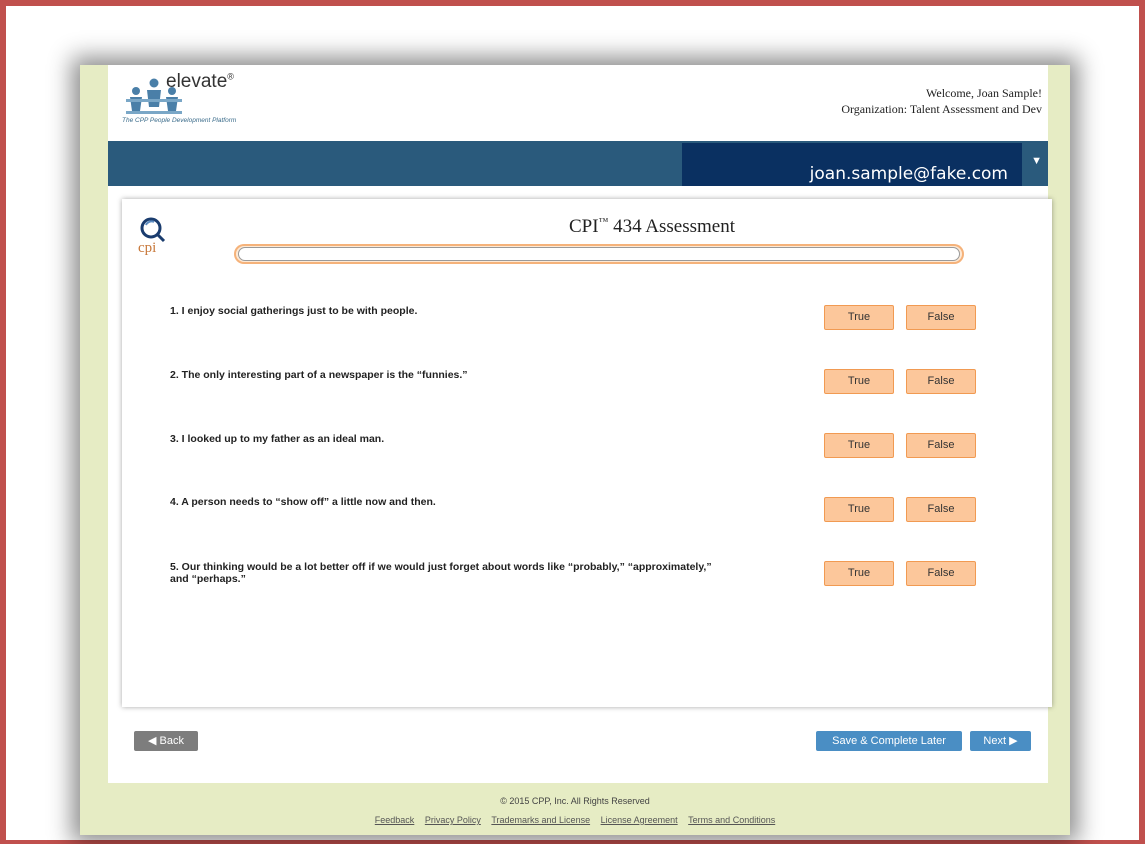  I want to click on organization-text: Organization: Talent Assessment and Dev, so click(941, 109).